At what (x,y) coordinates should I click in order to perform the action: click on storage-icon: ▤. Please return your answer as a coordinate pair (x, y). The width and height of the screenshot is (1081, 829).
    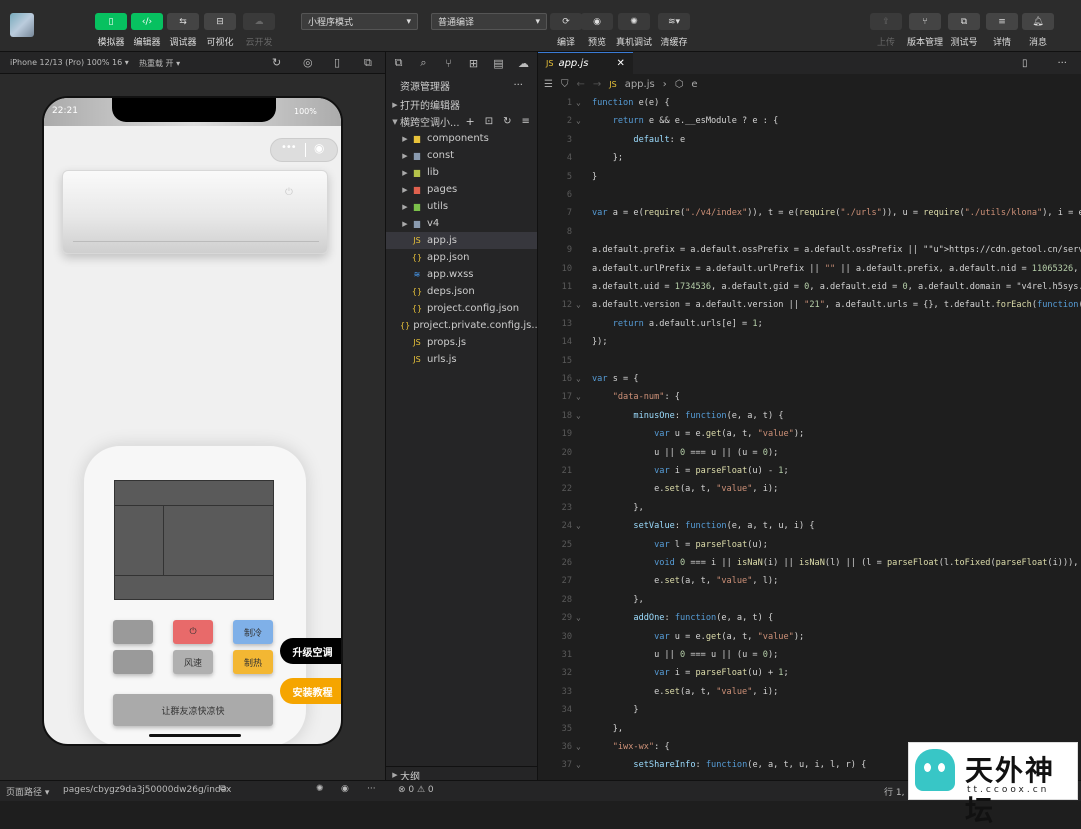
    Looking at the image, I should click on (498, 63).